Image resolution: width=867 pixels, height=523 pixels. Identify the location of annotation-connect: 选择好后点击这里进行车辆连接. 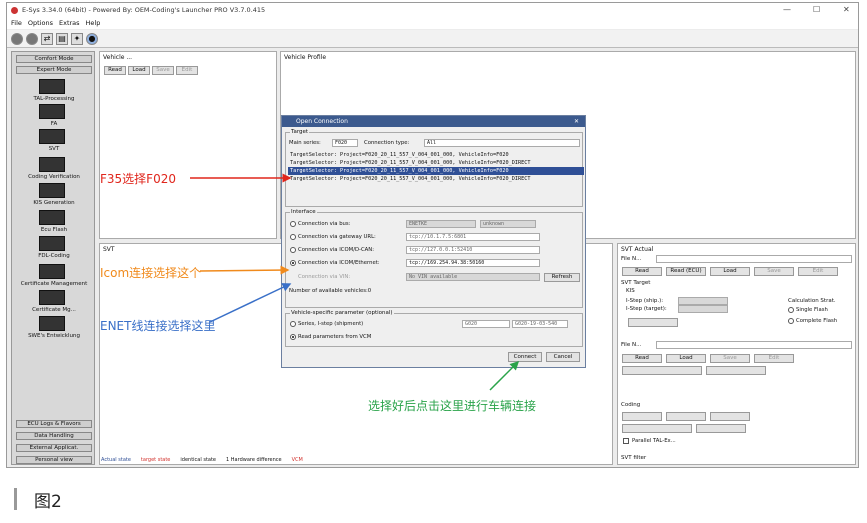
(452, 406).